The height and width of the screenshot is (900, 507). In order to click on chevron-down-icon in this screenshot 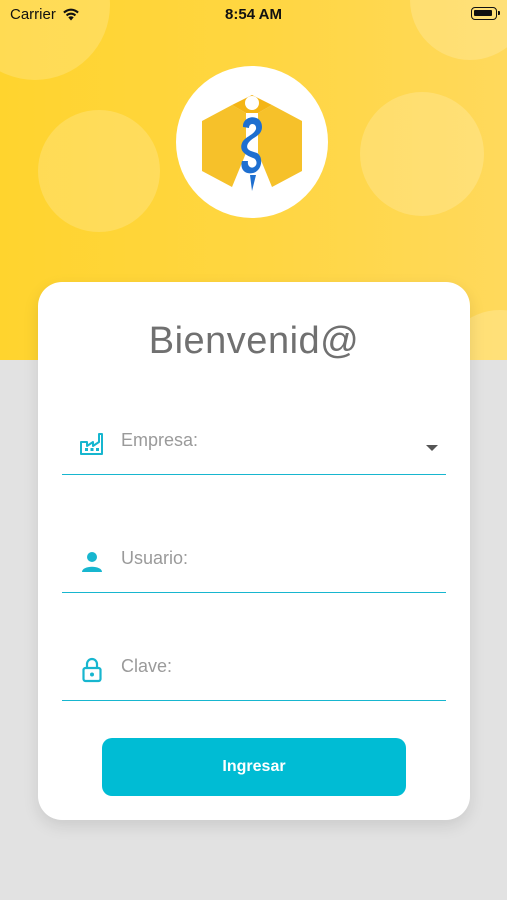, I will do `click(432, 448)`.